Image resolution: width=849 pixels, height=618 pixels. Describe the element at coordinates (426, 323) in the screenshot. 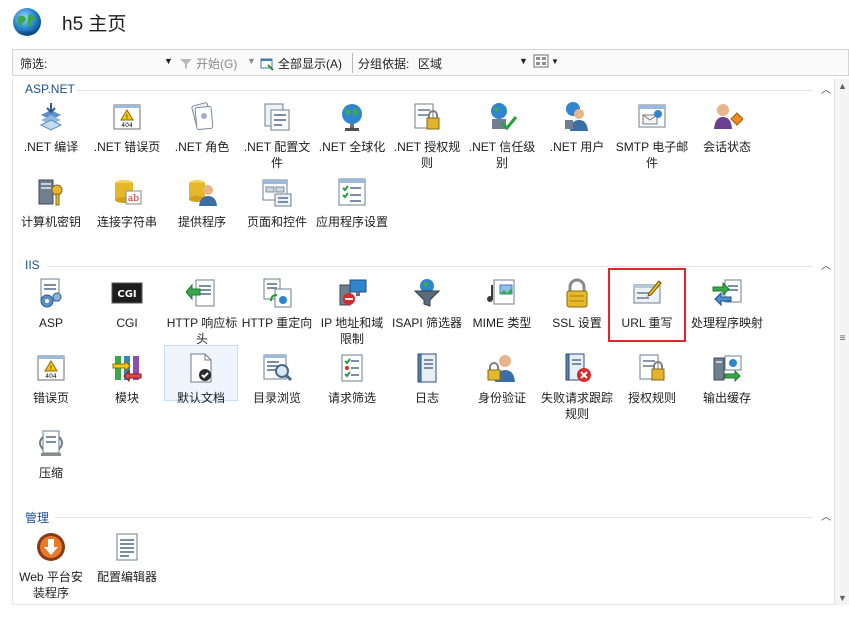

I see `feature-label: ISAPI 筛选器` at that location.